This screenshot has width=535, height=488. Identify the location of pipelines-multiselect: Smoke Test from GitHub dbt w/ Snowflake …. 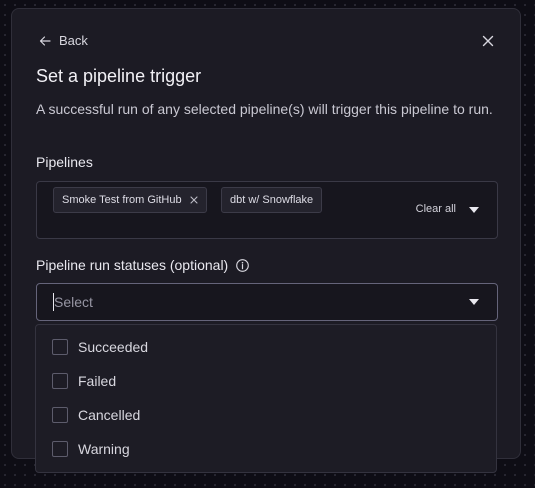
(267, 210).